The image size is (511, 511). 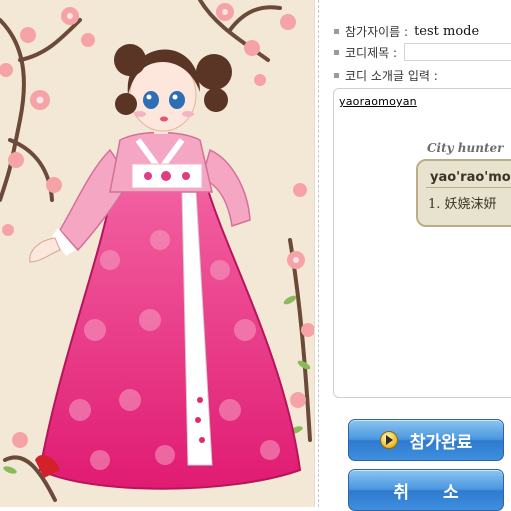 I want to click on submit-button: 참가완료, so click(x=426, y=440).